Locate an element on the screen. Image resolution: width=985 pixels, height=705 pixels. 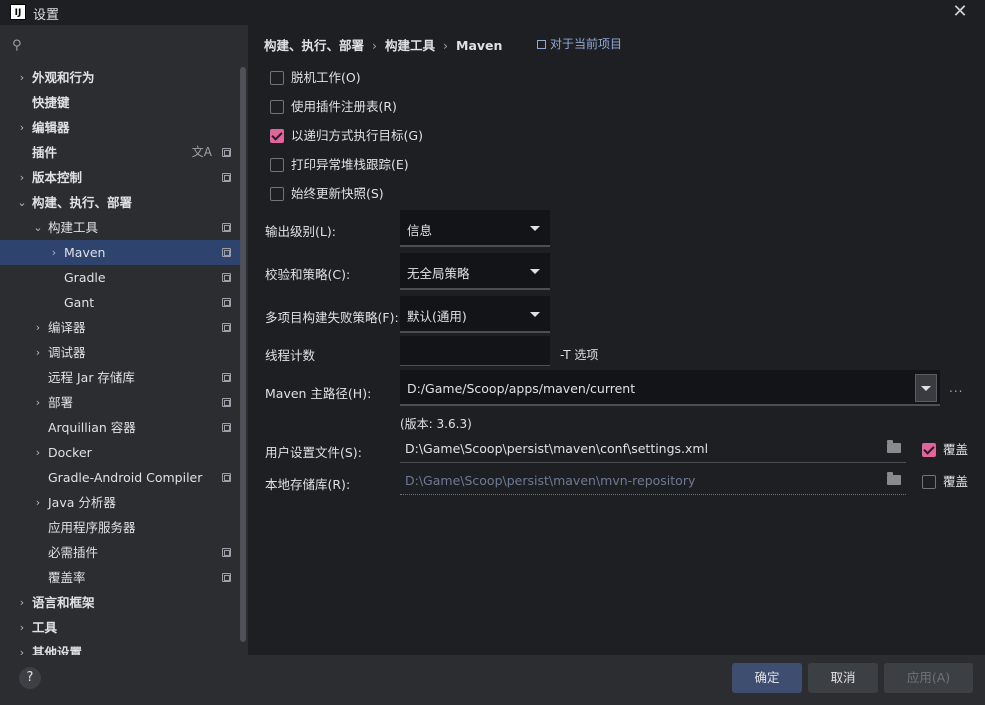
sidebar-scrollbar is located at coordinates (243, 354).